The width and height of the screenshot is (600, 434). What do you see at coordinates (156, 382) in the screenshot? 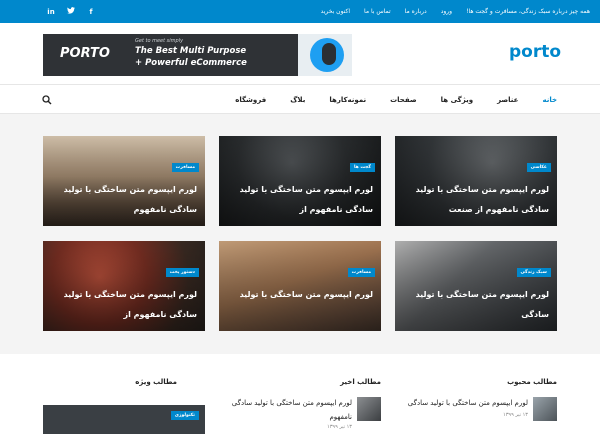
I see `featured-posts-heading: مطالب ویژه` at bounding box center [156, 382].